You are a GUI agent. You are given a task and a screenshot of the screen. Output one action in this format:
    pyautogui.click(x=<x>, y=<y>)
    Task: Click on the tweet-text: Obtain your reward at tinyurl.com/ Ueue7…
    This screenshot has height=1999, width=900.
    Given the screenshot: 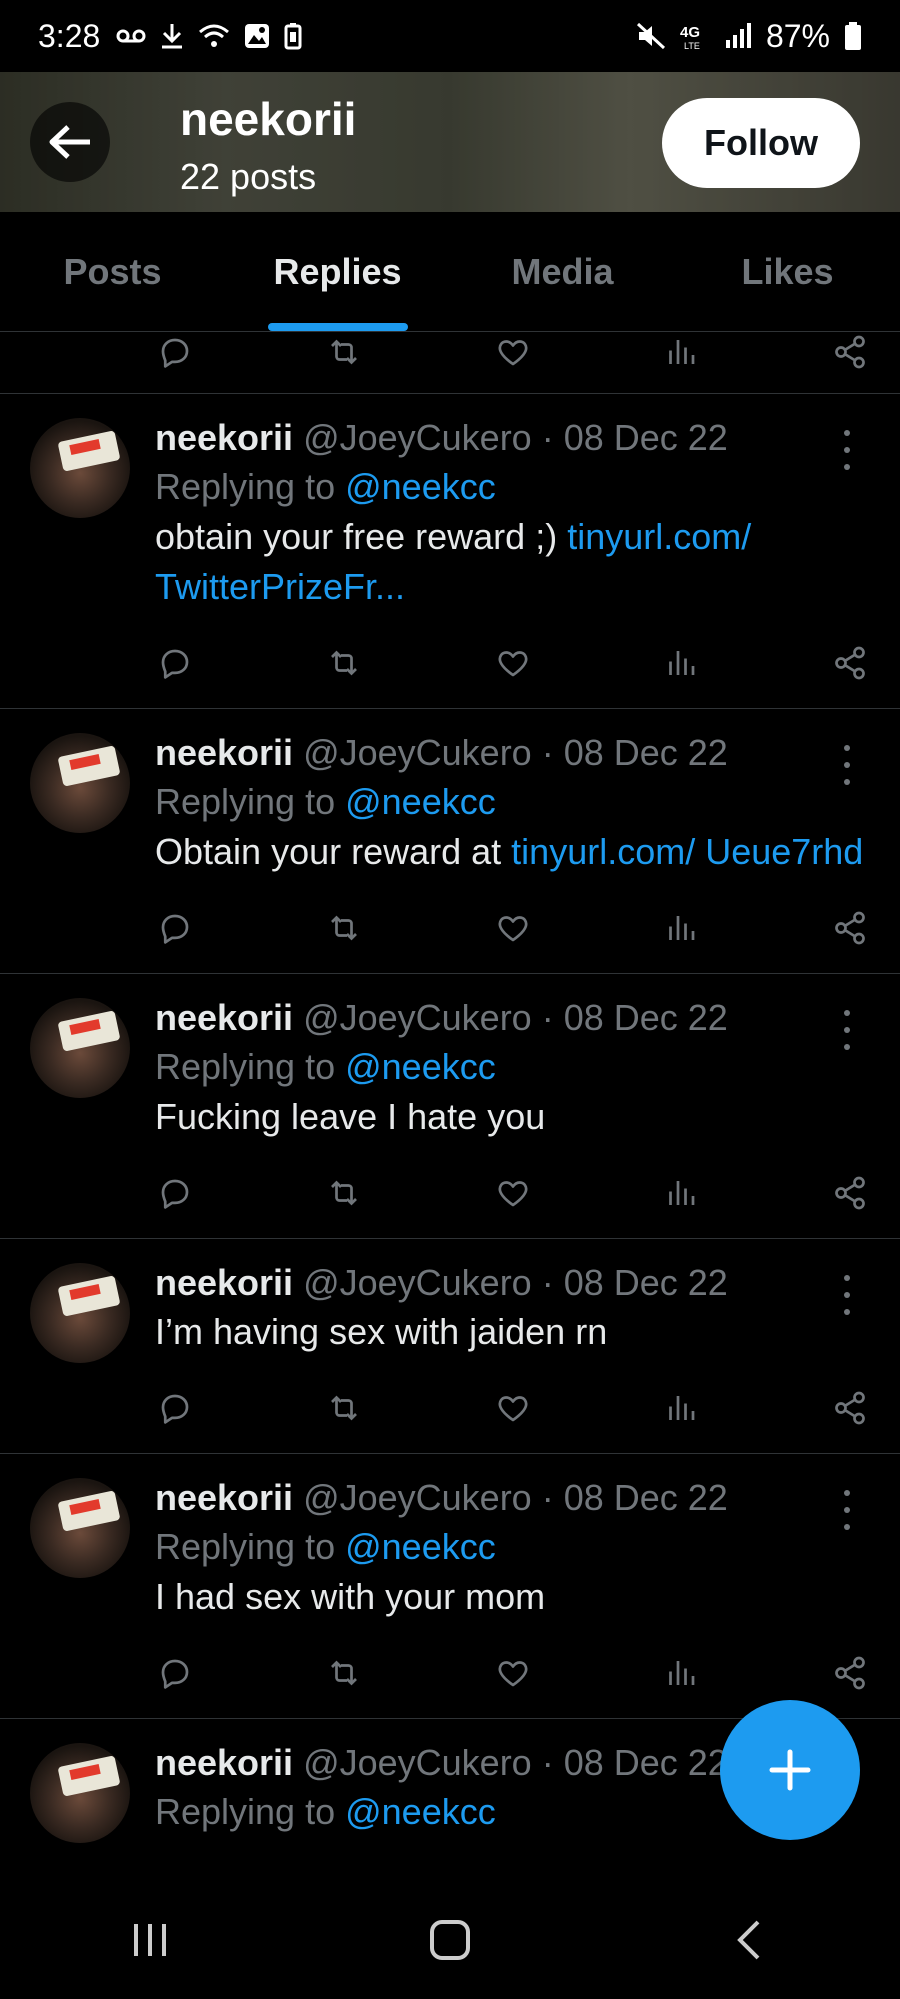 What is the action you would take?
    pyautogui.click(x=512, y=852)
    